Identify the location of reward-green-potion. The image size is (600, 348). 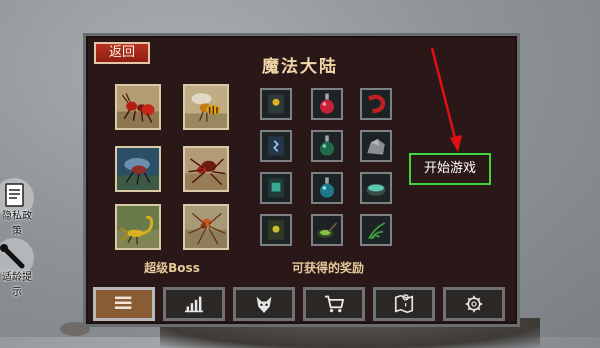
(327, 146).